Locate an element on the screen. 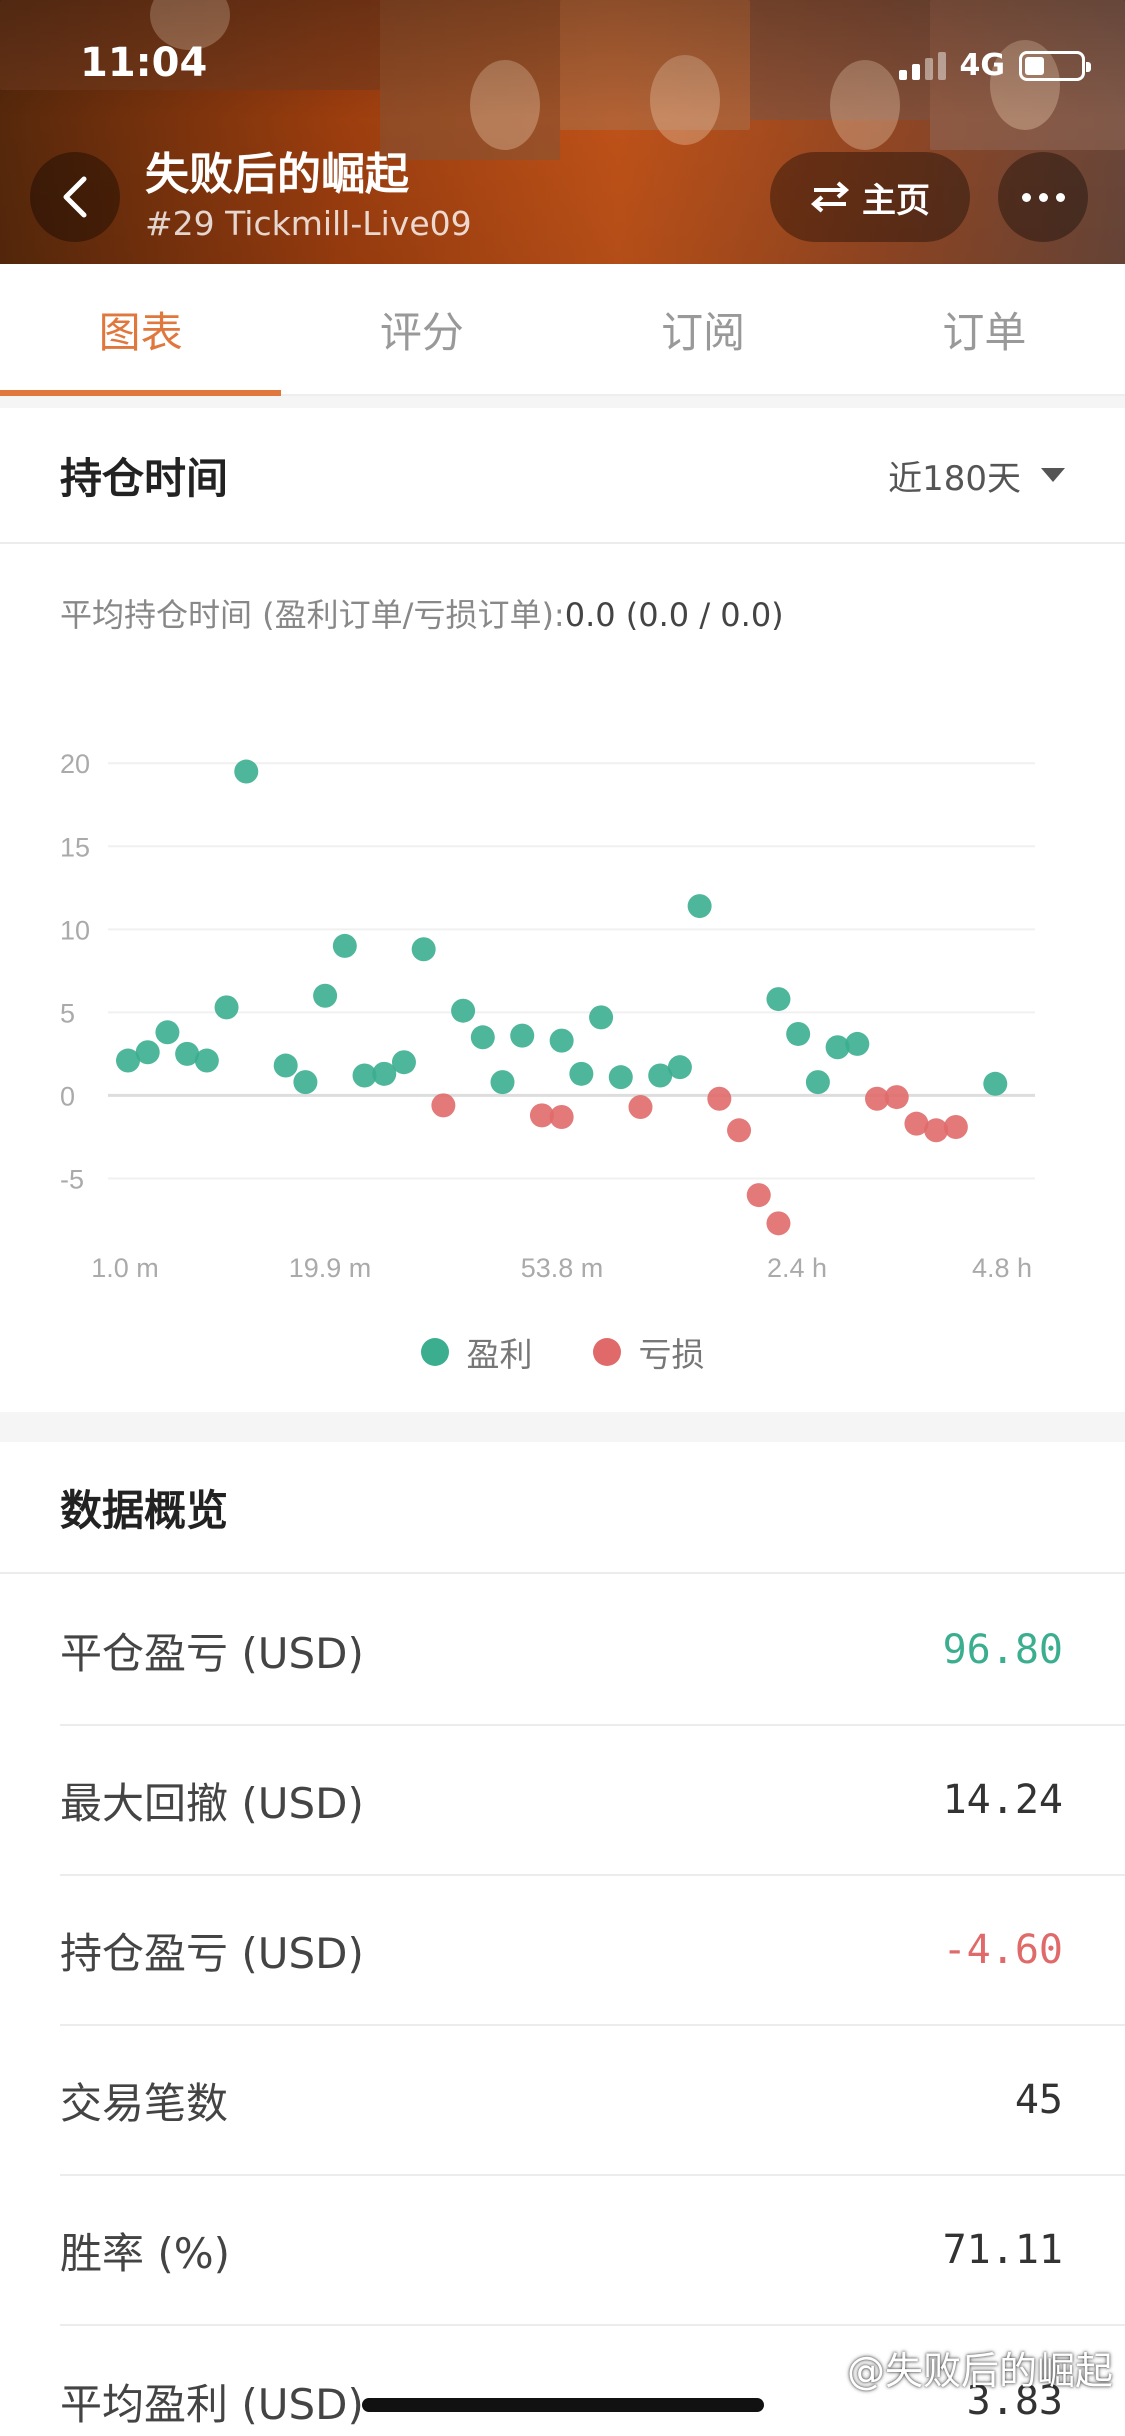 The width and height of the screenshot is (1125, 2436). more-button is located at coordinates (1043, 197).